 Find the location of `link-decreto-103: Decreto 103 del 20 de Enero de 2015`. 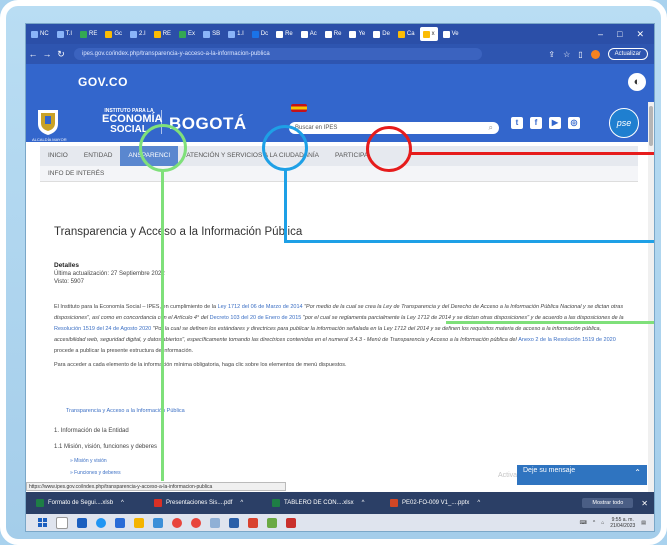

link-decreto-103: Decreto 103 del 20 de Enero de 2015 is located at coordinates (256, 318).